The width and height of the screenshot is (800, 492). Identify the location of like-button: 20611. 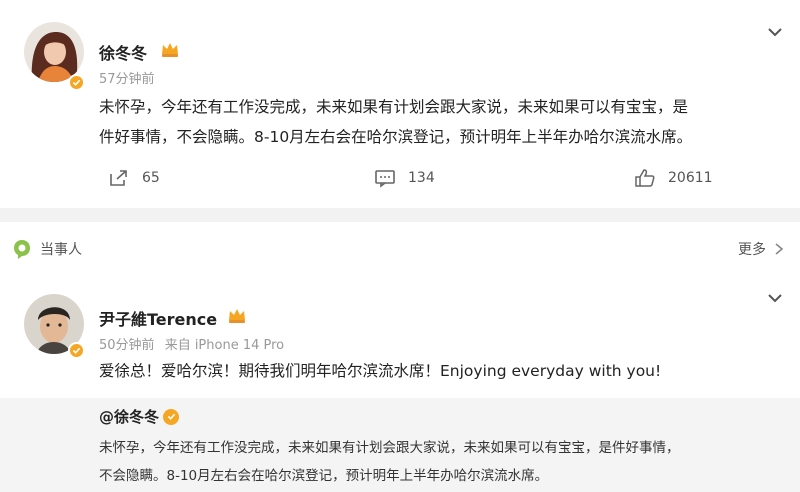
(673, 178).